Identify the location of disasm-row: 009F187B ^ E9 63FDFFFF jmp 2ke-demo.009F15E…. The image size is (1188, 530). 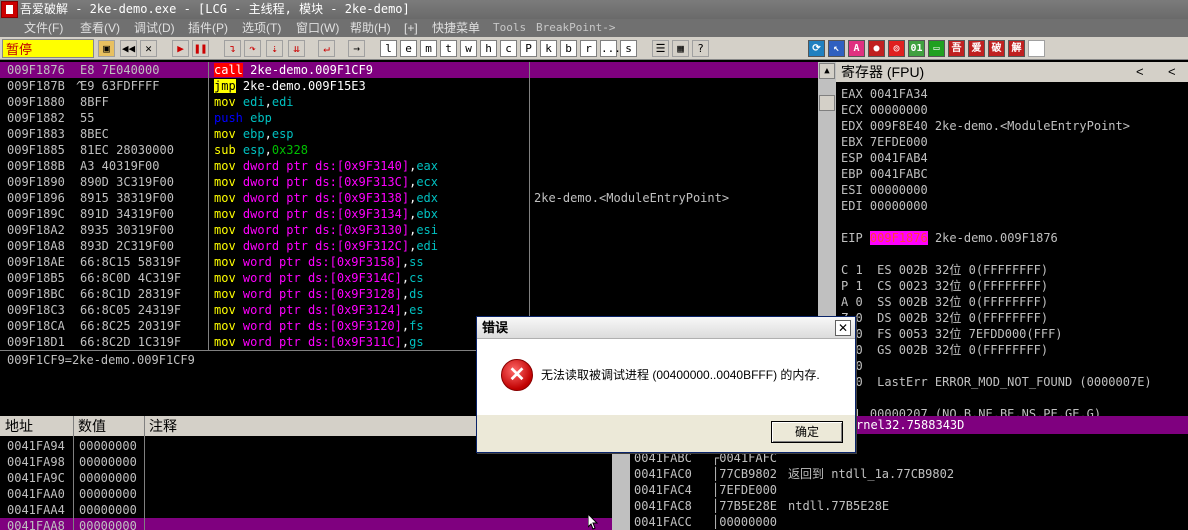
(409, 86).